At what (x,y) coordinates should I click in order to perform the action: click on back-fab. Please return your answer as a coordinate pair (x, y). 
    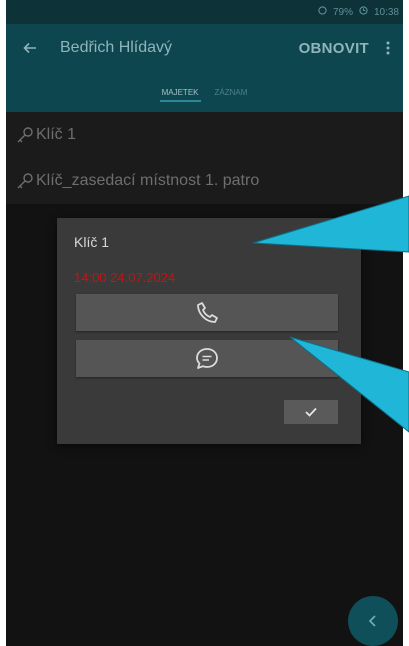
    Looking at the image, I should click on (373, 621).